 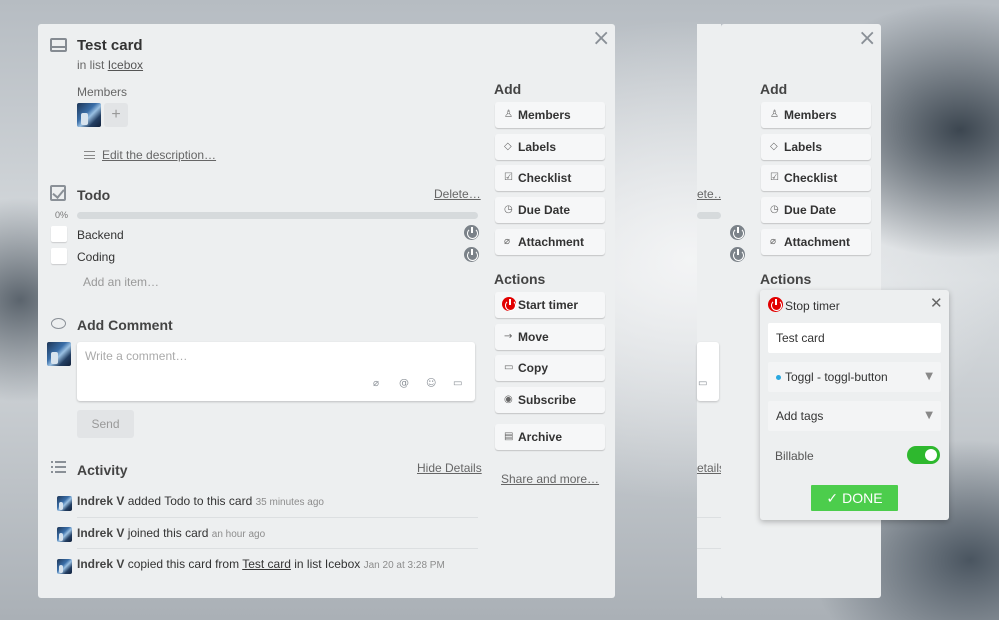 I want to click on in-list-label: in list, so click(x=91, y=65).